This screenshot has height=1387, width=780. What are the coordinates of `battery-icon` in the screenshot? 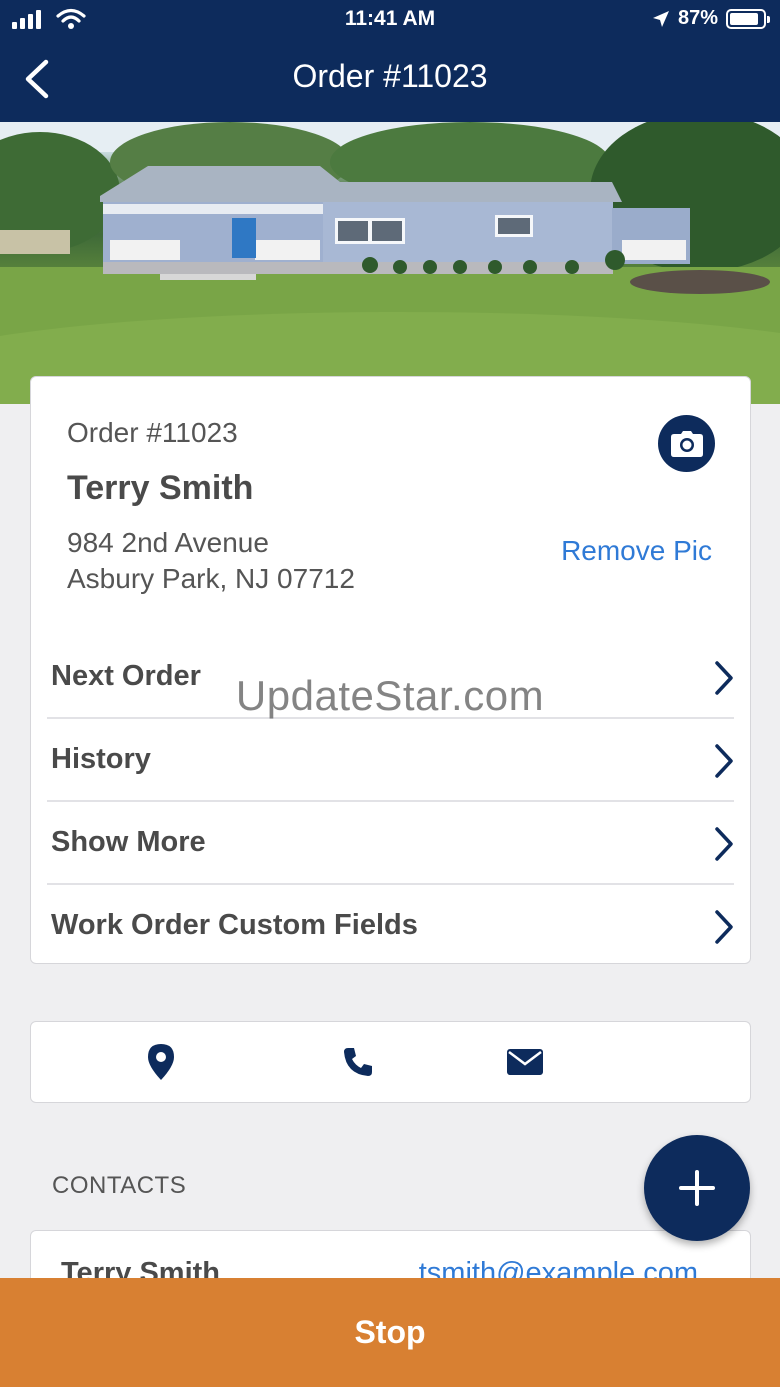 It's located at (748, 18).